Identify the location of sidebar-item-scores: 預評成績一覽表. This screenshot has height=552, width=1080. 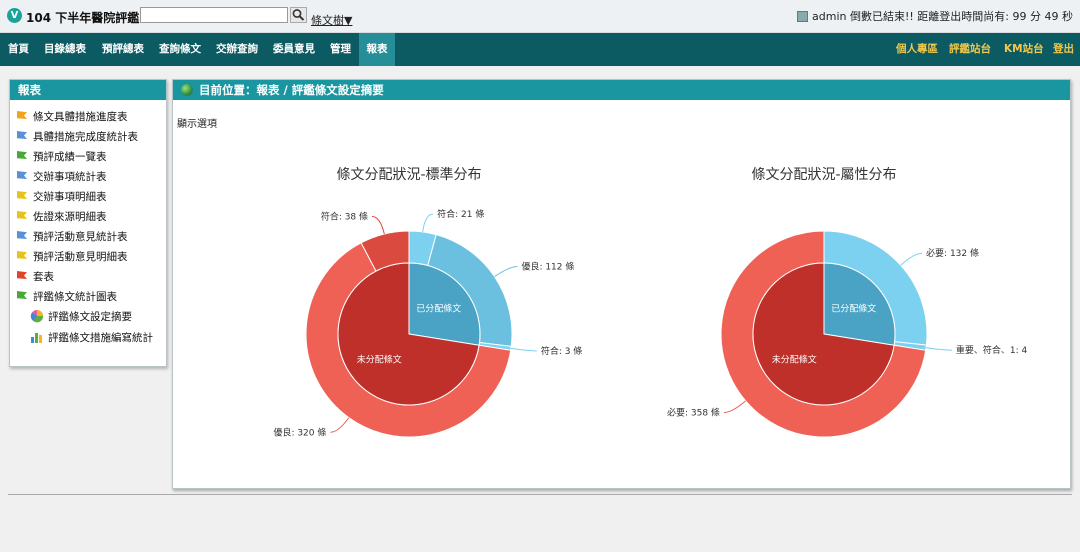
(62, 156).